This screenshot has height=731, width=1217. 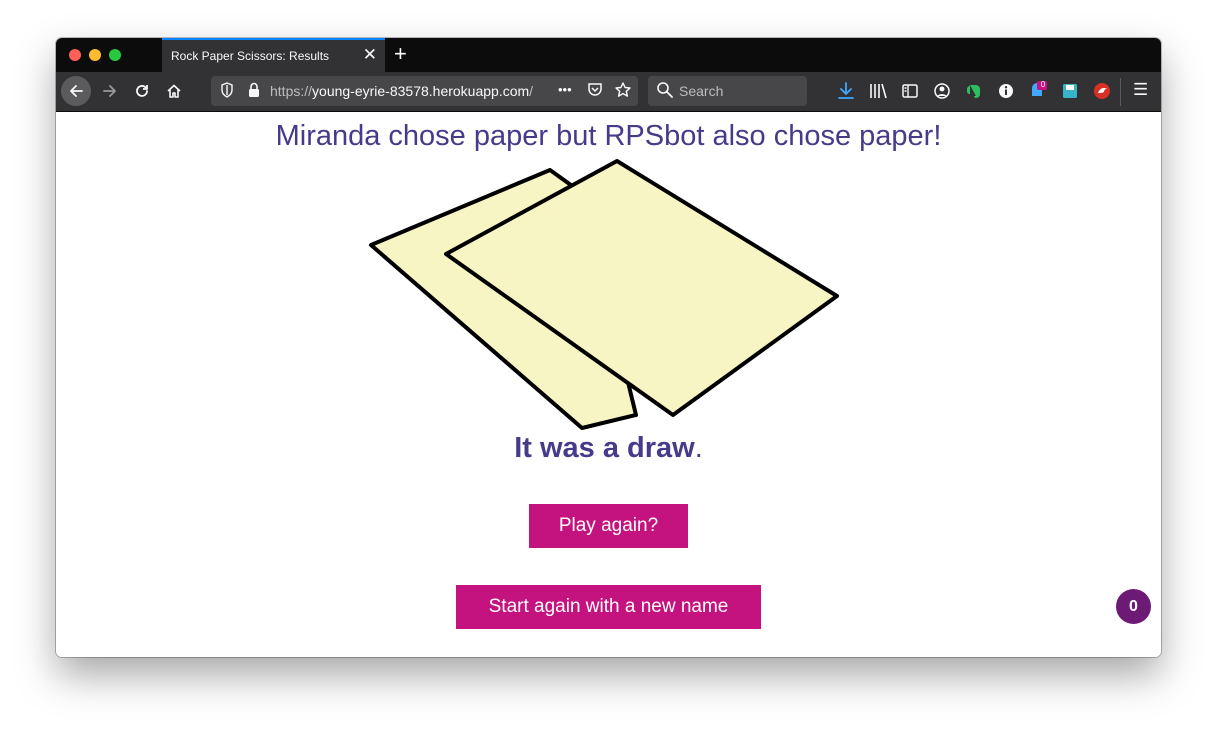 I want to click on menu-icon: ☰, so click(x=1143, y=90).